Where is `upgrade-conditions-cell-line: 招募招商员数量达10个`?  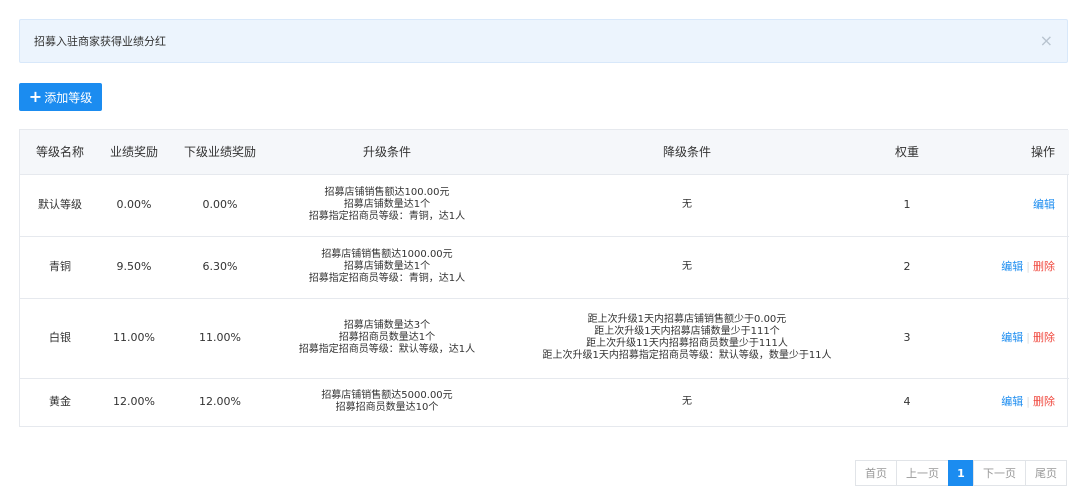 upgrade-conditions-cell-line: 招募招商员数量达10个 is located at coordinates (387, 408).